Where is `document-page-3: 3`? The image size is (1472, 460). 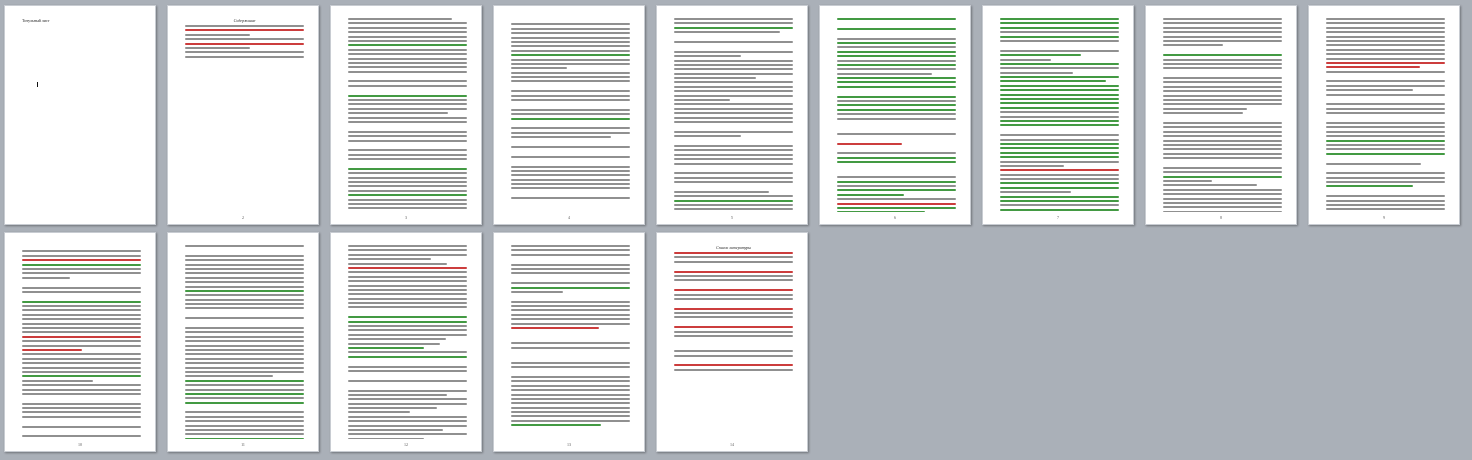 document-page-3: 3 is located at coordinates (406, 115).